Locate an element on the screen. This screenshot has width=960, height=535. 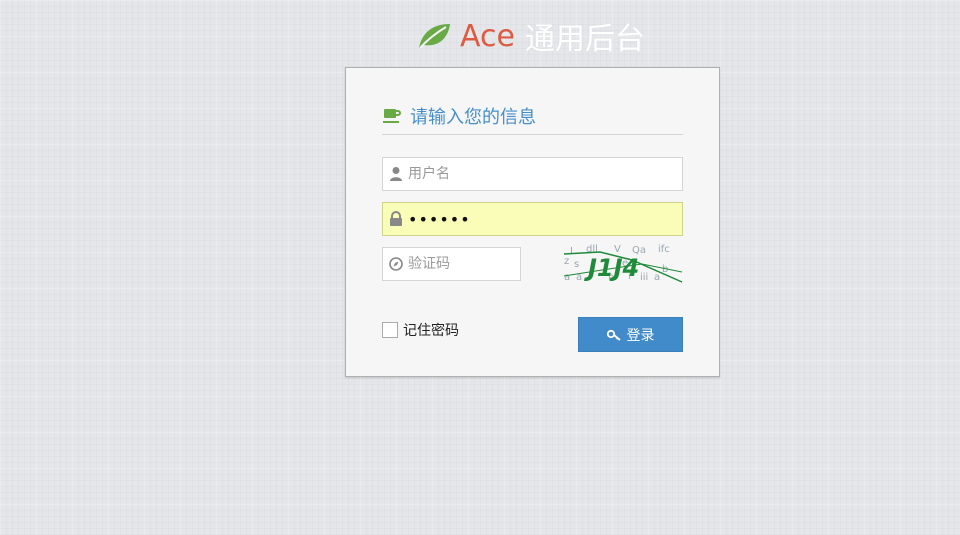
login-button: 登录 is located at coordinates (630, 334).